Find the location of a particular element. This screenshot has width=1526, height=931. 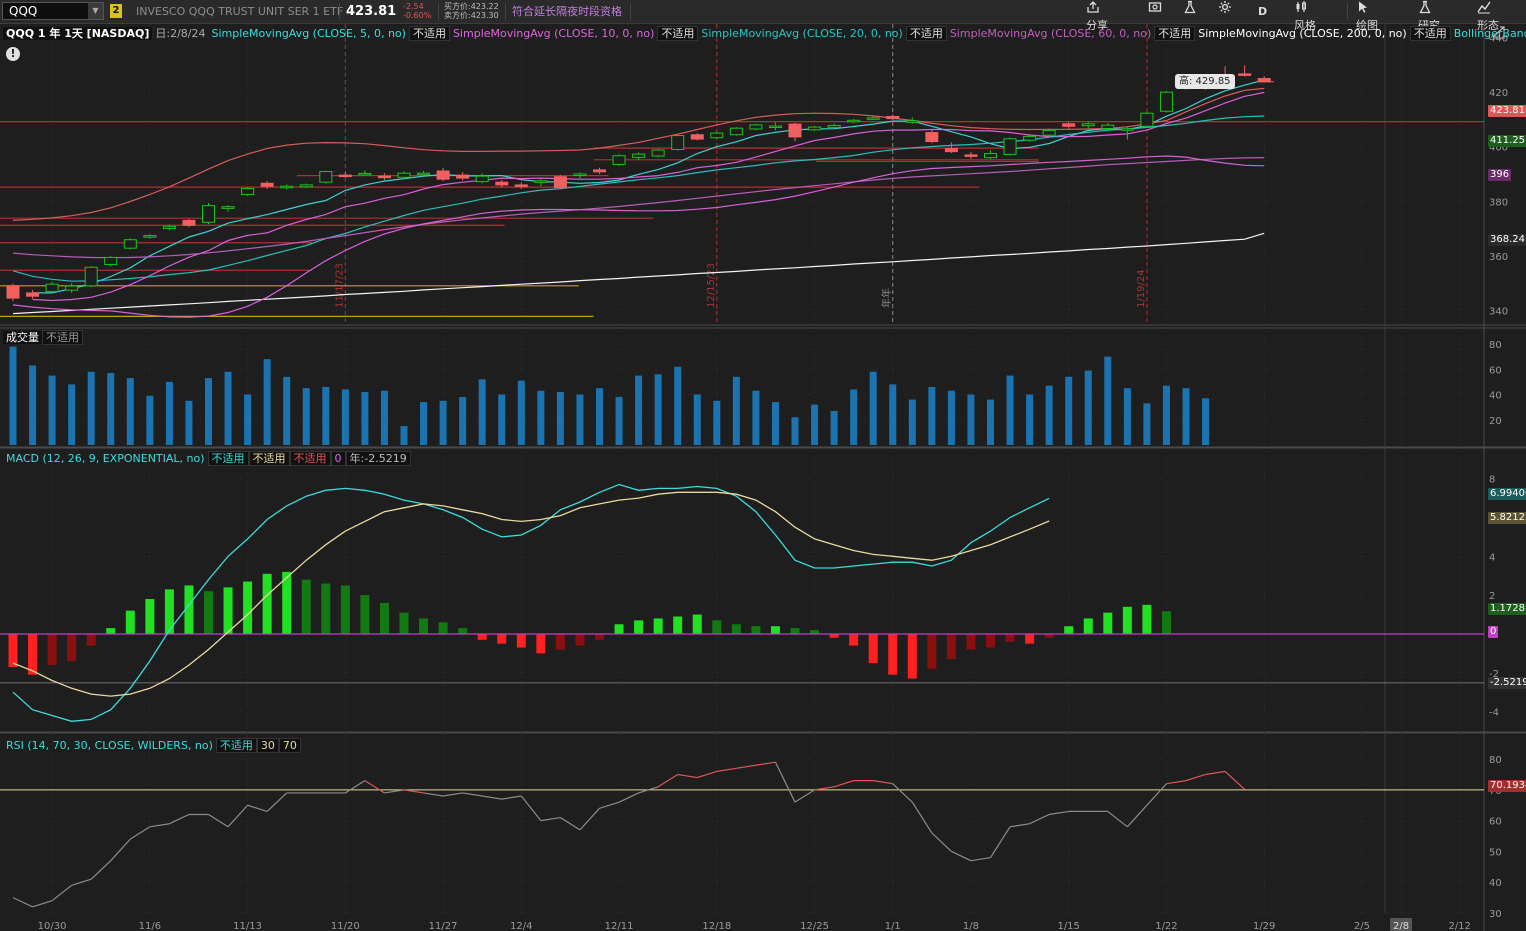

rsi-tick-label: 30 is located at coordinates (1495, 914).